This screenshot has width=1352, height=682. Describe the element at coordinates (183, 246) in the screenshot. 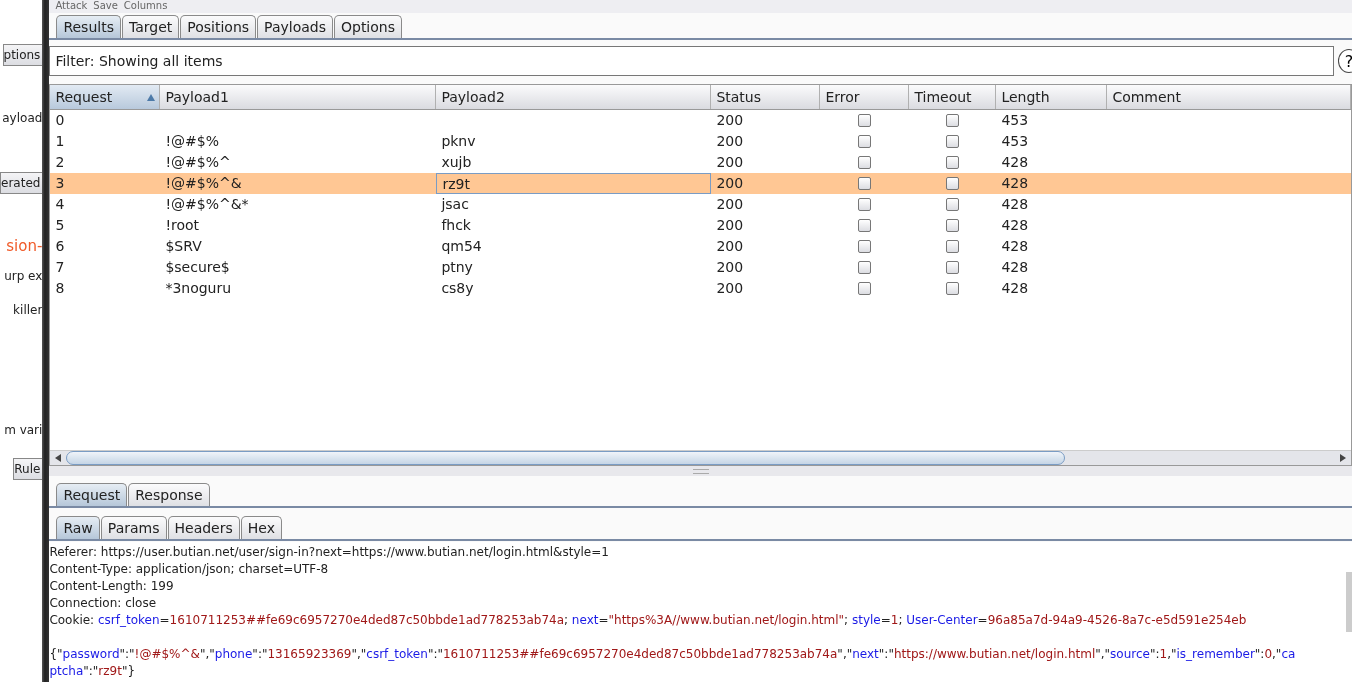

I see `table-cell-text: $SRV` at that location.